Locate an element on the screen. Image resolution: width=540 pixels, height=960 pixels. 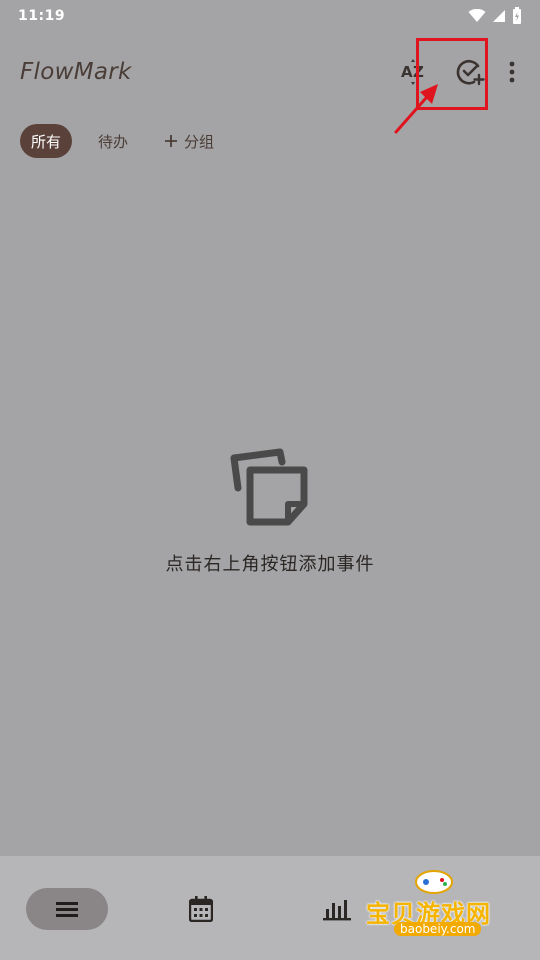
watermark: 宝贝游戏网 baobeiy.com is located at coordinates (439, 906).